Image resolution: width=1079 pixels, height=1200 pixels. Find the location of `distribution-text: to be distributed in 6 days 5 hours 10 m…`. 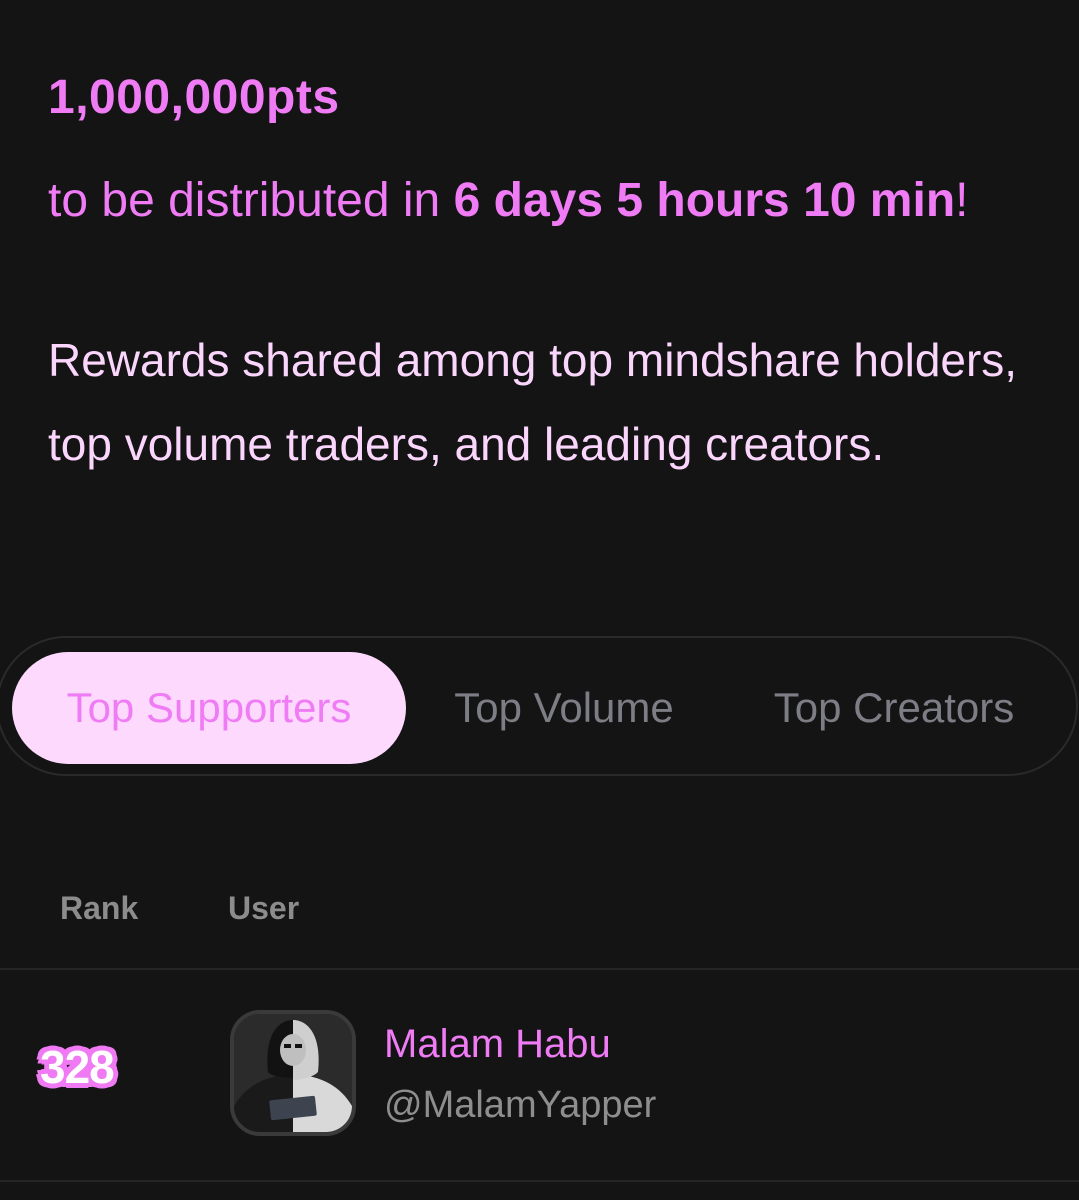

distribution-text: to be distributed in 6 days 5 hours 10 m… is located at coordinates (543, 201).